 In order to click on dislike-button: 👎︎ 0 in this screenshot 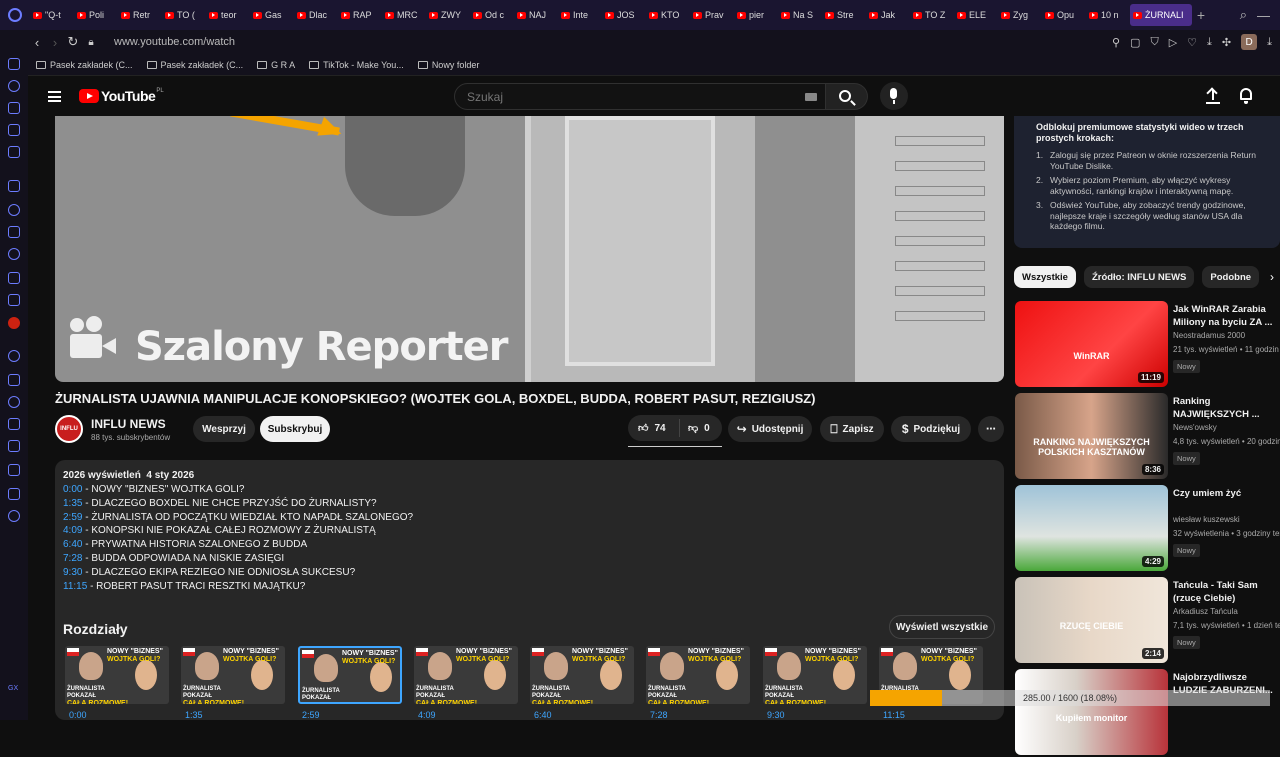, I will do `click(695, 428)`.